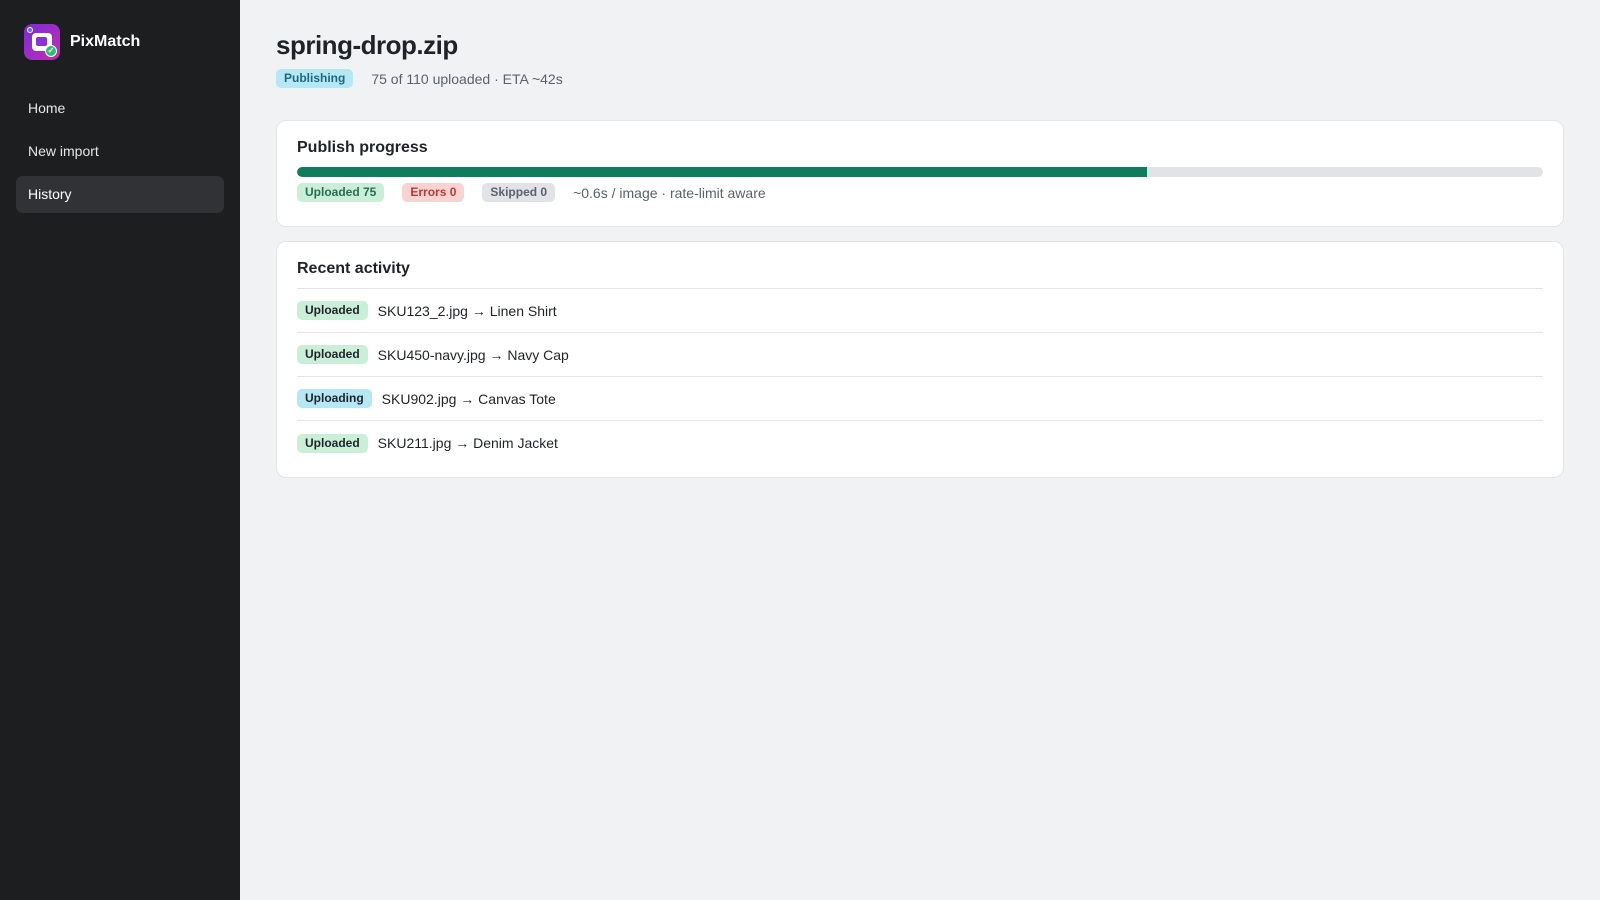  Describe the element at coordinates (120, 194) in the screenshot. I see `sidebar-item-history: History` at that location.